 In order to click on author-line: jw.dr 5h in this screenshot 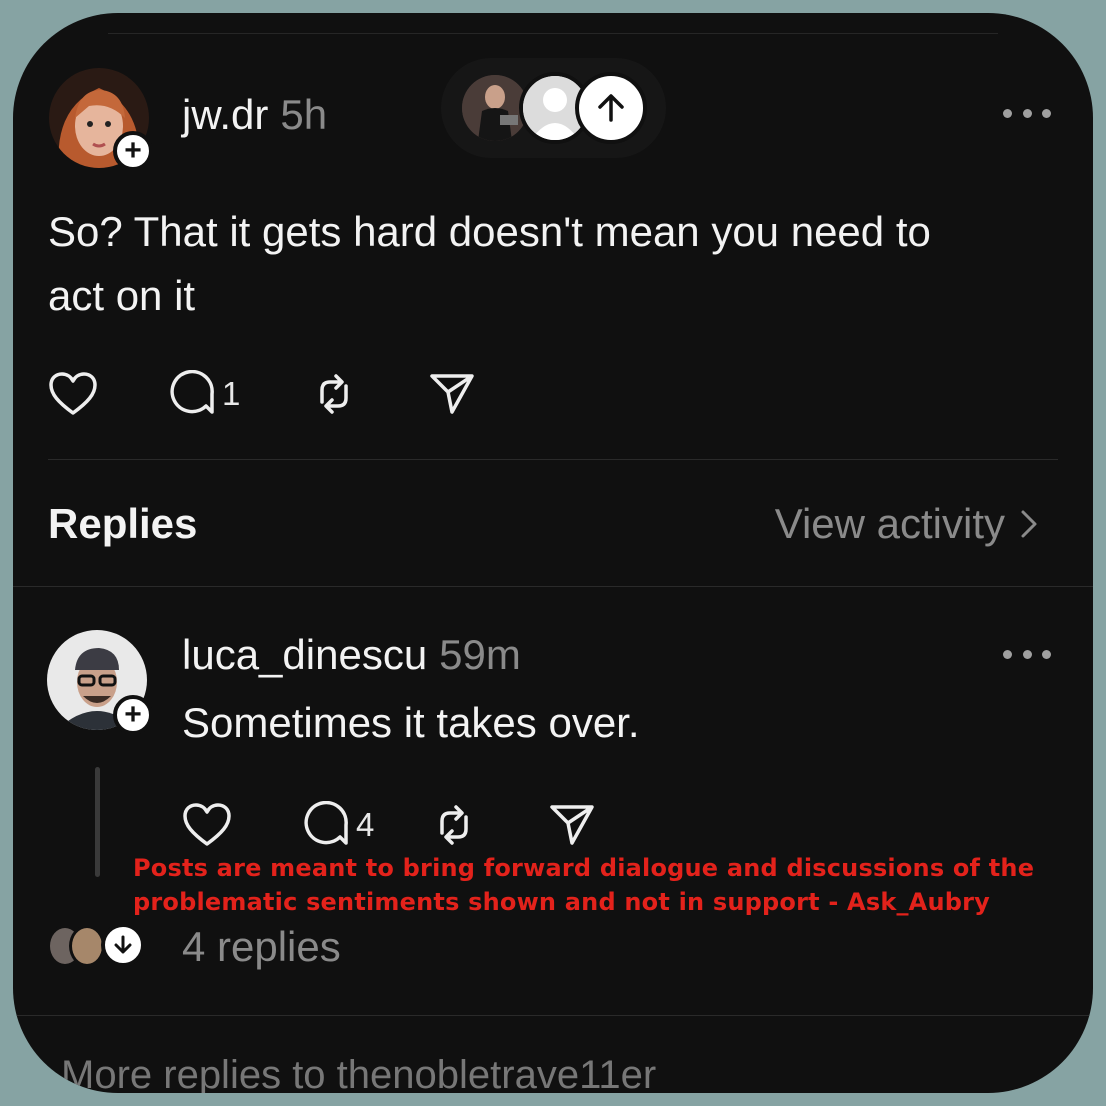, I will do `click(254, 115)`.